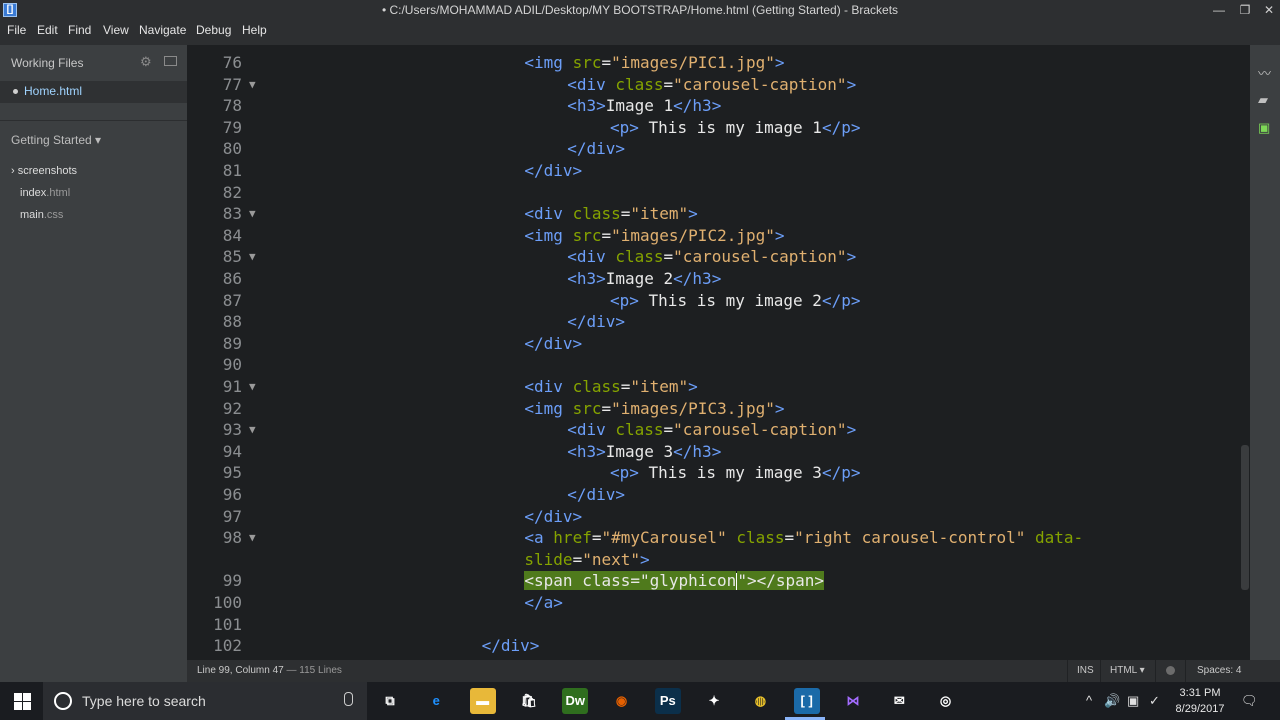  What do you see at coordinates (760, 701) in the screenshot?
I see `chrome-icon: ◍` at bounding box center [760, 701].